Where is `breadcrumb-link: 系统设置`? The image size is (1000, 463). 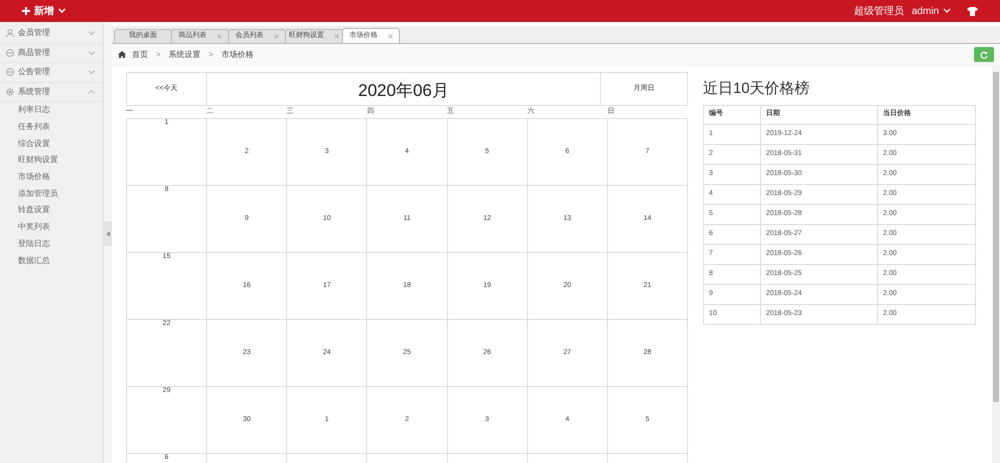
breadcrumb-link: 系统设置 is located at coordinates (184, 54).